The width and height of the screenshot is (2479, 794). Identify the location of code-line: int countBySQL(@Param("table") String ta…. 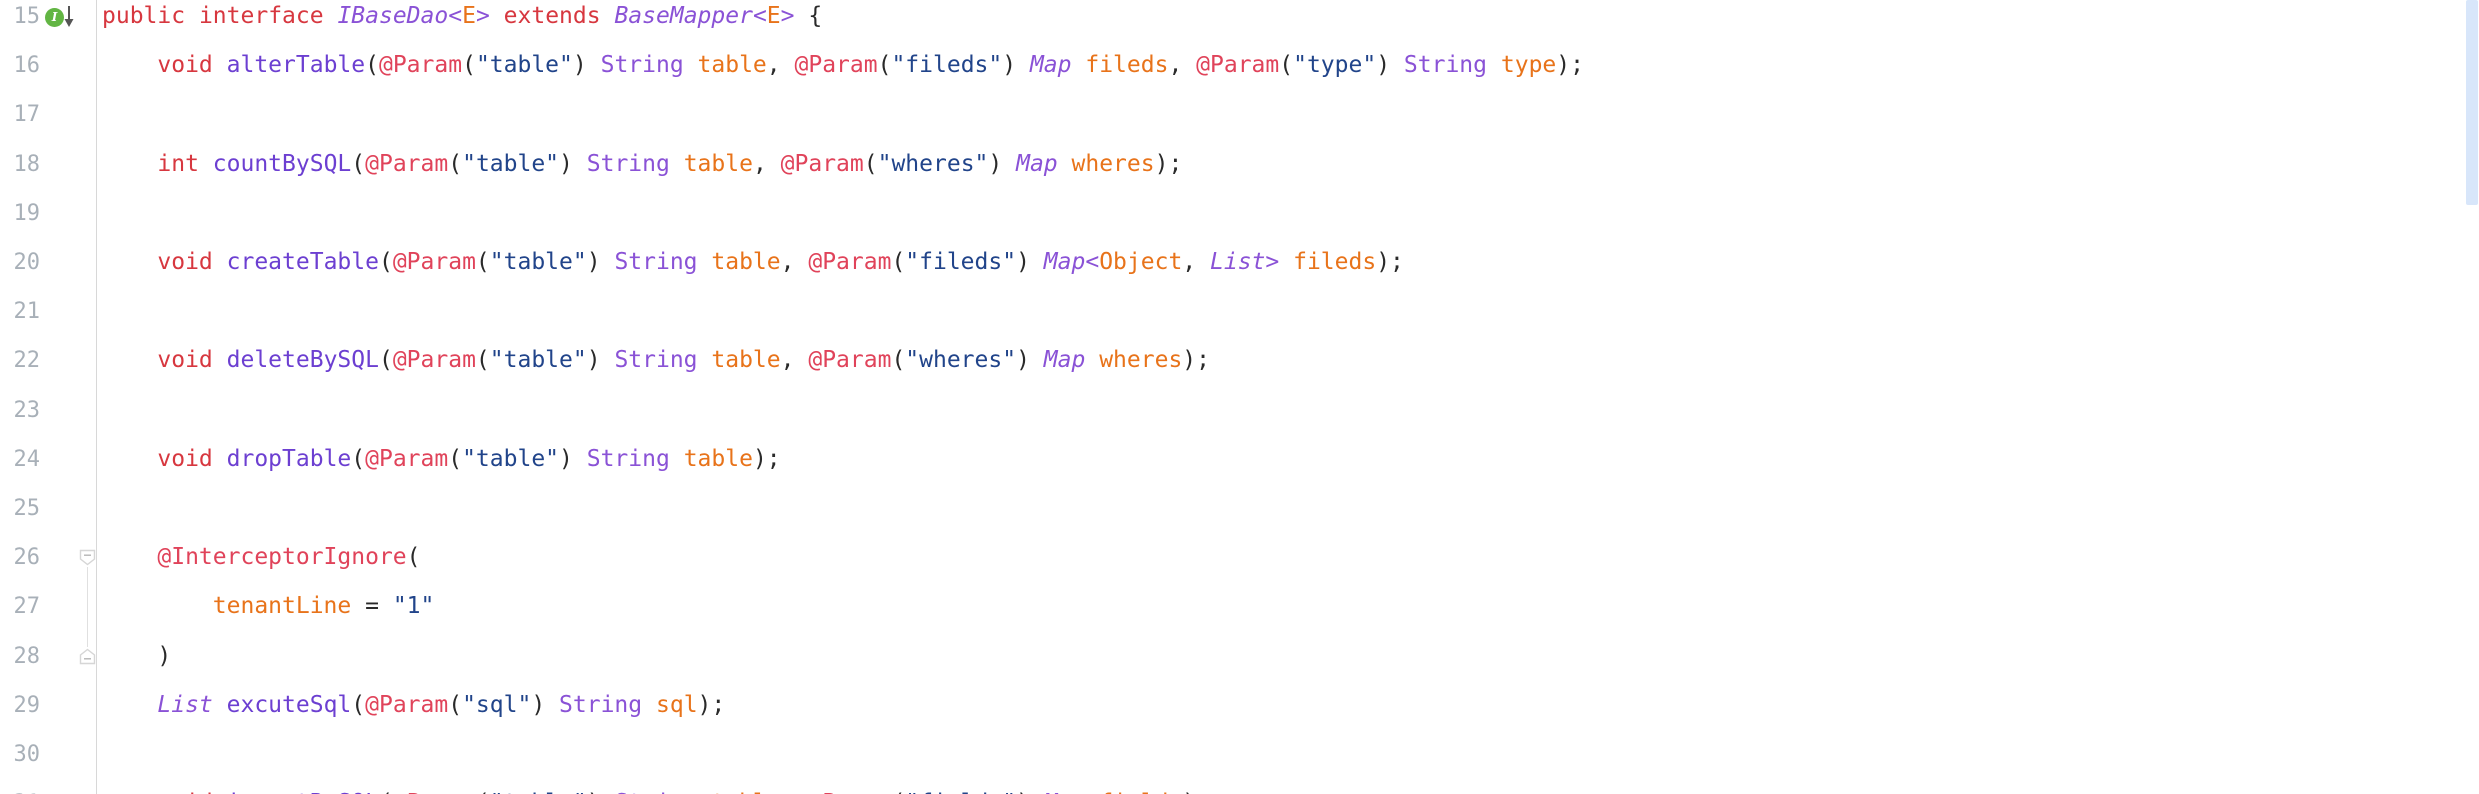
(1288, 164).